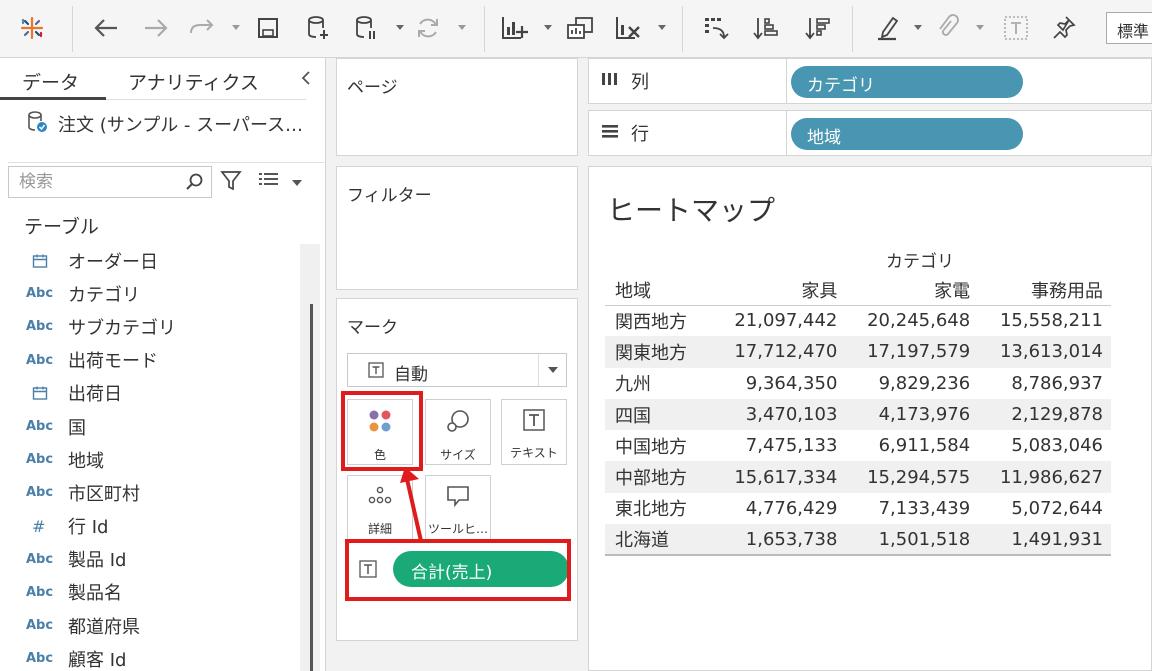  I want to click on new-worksheet-dropdown-icon, so click(548, 28).